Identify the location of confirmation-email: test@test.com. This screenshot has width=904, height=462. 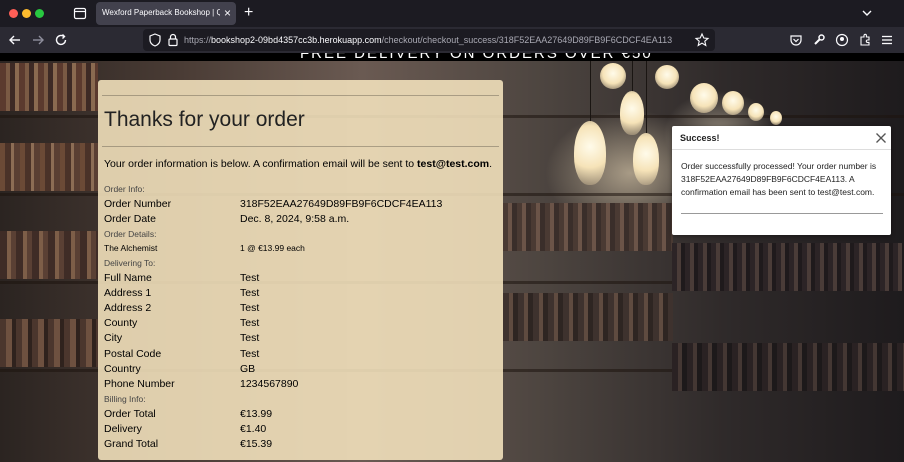
(453, 164).